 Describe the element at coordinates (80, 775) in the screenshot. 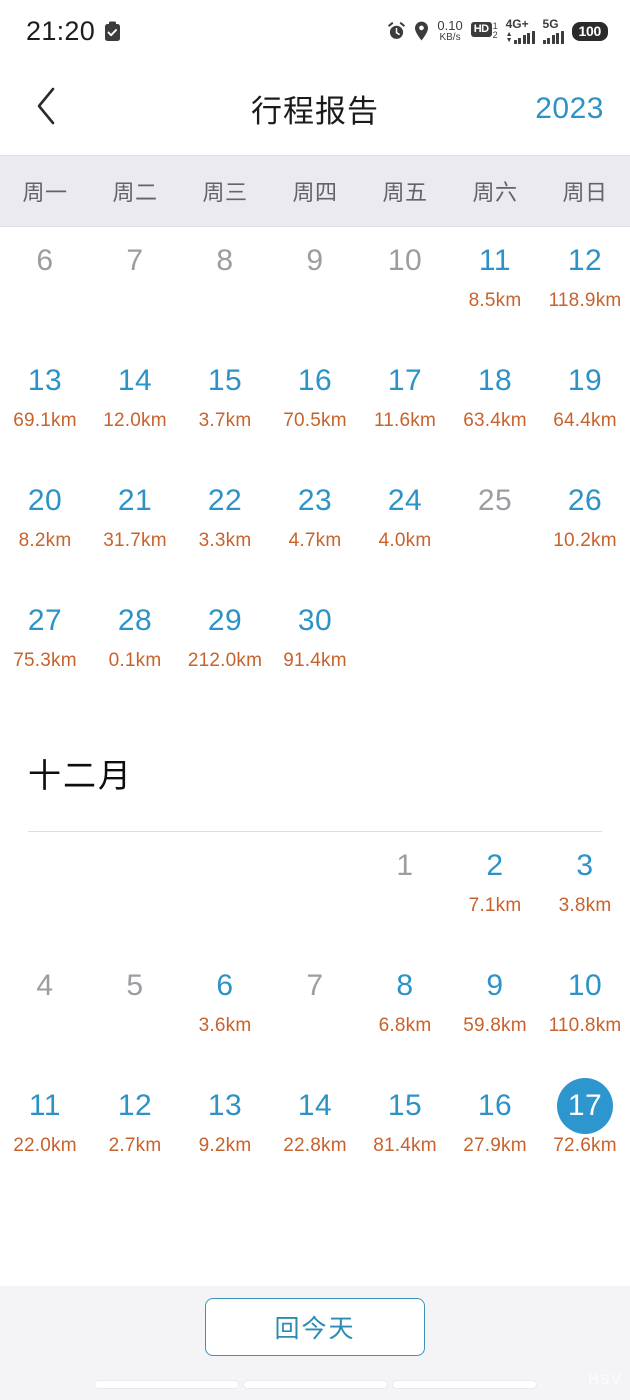

I see `month-title: 十二月` at that location.